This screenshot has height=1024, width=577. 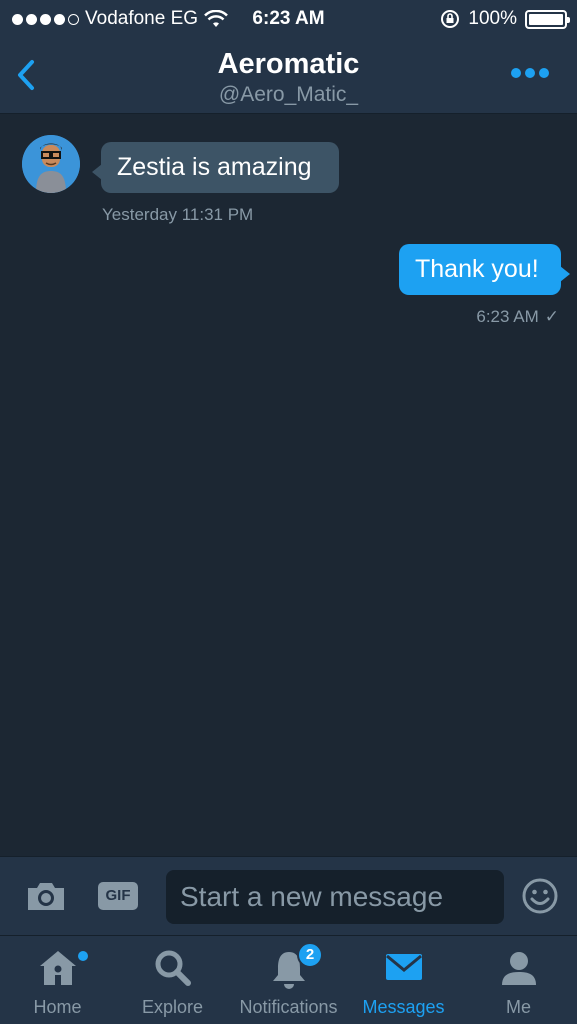 I want to click on more-dots-icon, so click(x=516, y=73).